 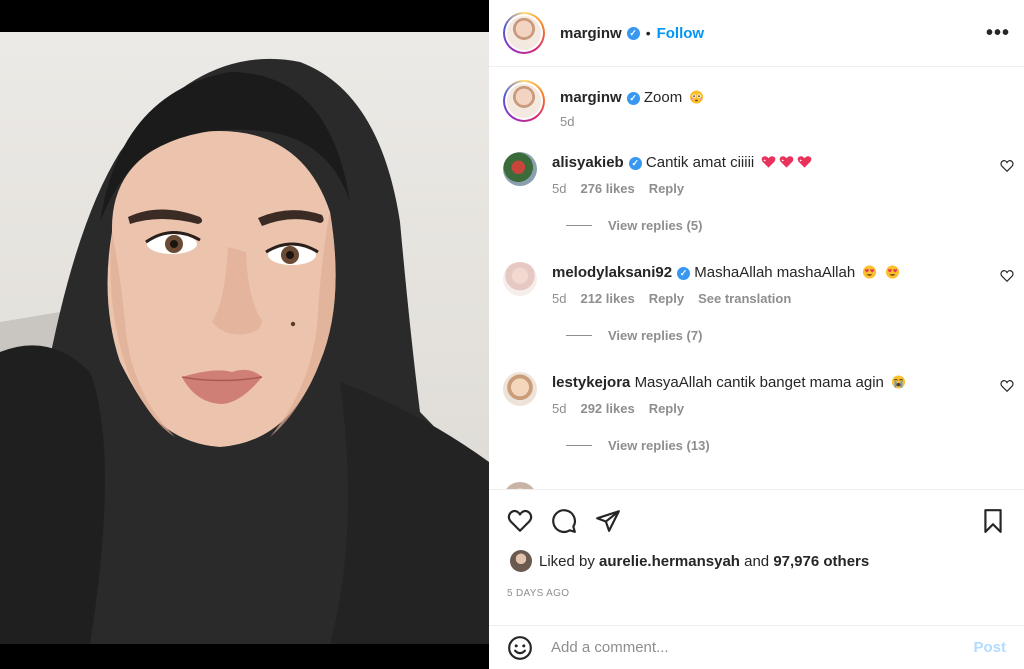 What do you see at coordinates (993, 521) in the screenshot?
I see `save-bookmark-icon` at bounding box center [993, 521].